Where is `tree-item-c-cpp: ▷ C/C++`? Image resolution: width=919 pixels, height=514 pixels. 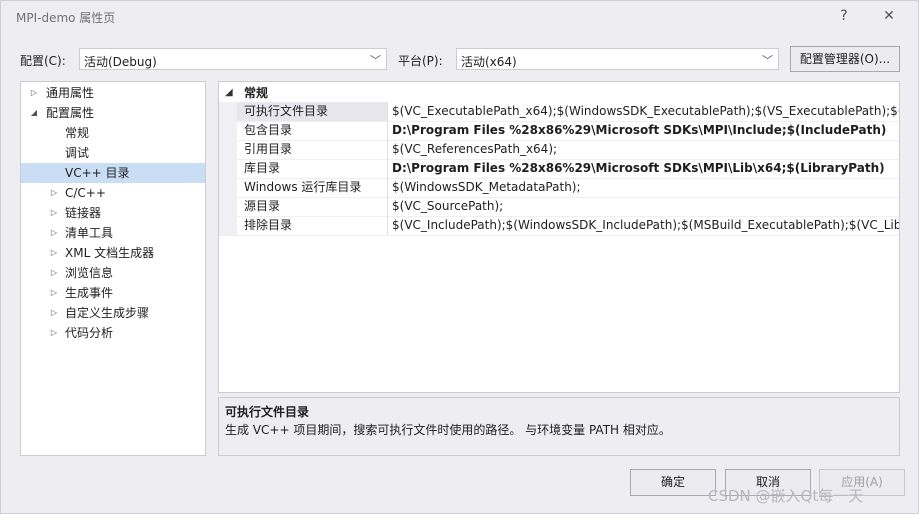
tree-item-c-cpp: ▷ C/C++ is located at coordinates (113, 193).